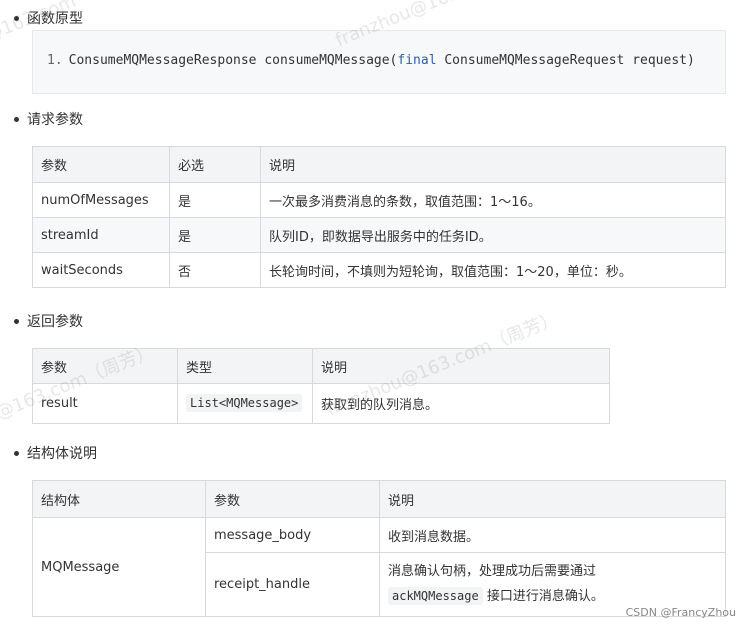 The height and width of the screenshot is (625, 746). Describe the element at coordinates (435, 596) in the screenshot. I see `ack-code: ackMQMessage` at that location.